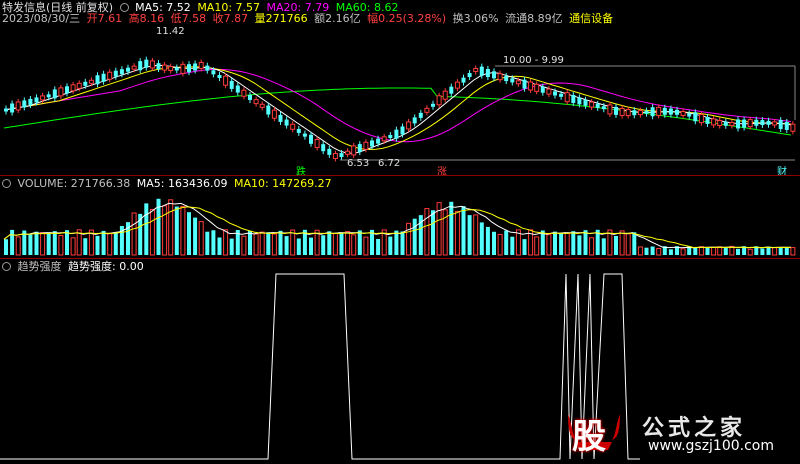 The image size is (800, 464). Describe the element at coordinates (389, 163) in the screenshot. I see `low-price-mark-b: 6.72` at that location.